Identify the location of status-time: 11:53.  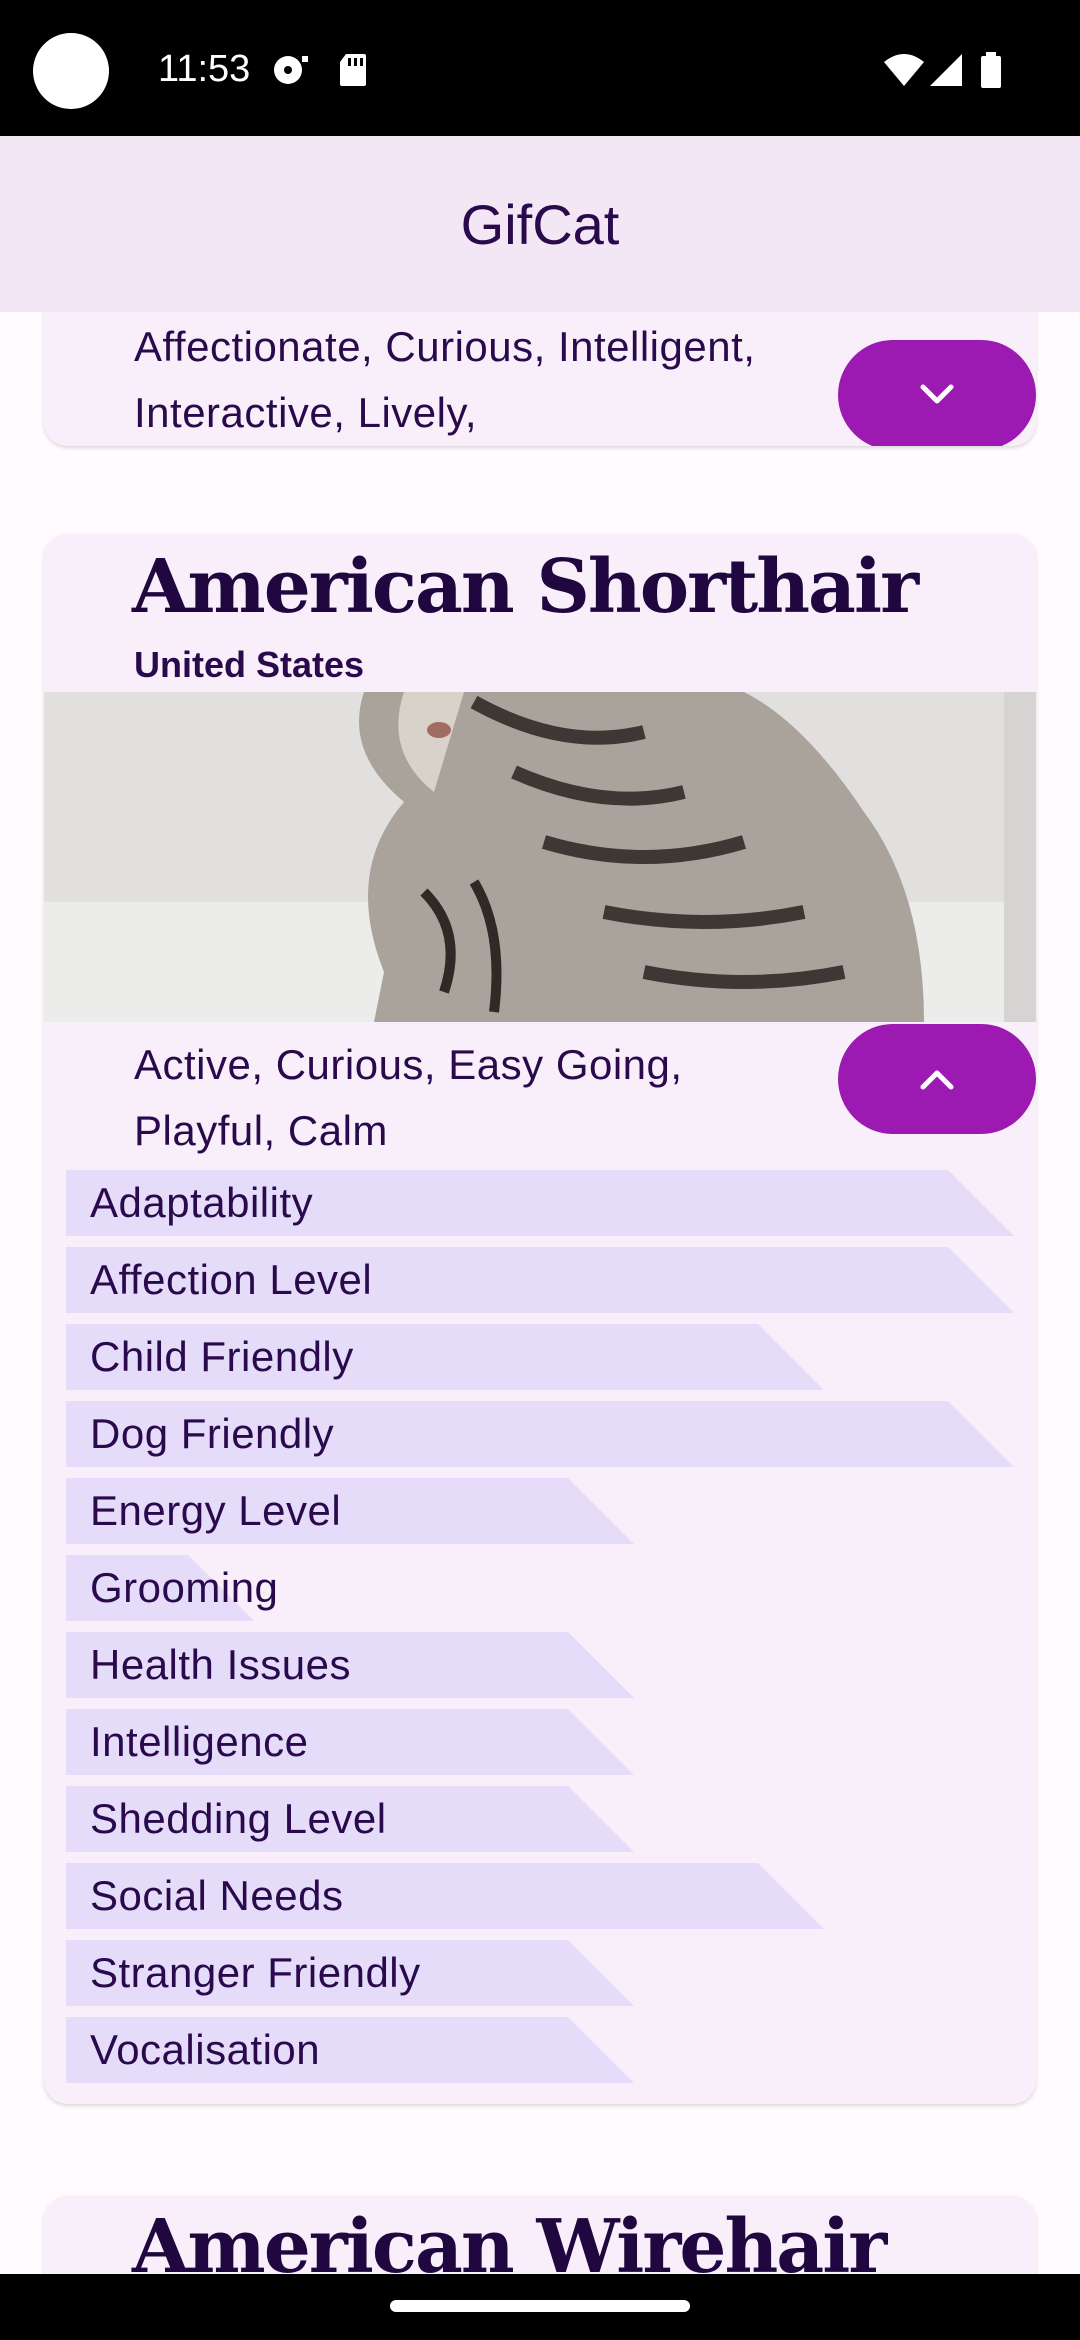
(204, 69).